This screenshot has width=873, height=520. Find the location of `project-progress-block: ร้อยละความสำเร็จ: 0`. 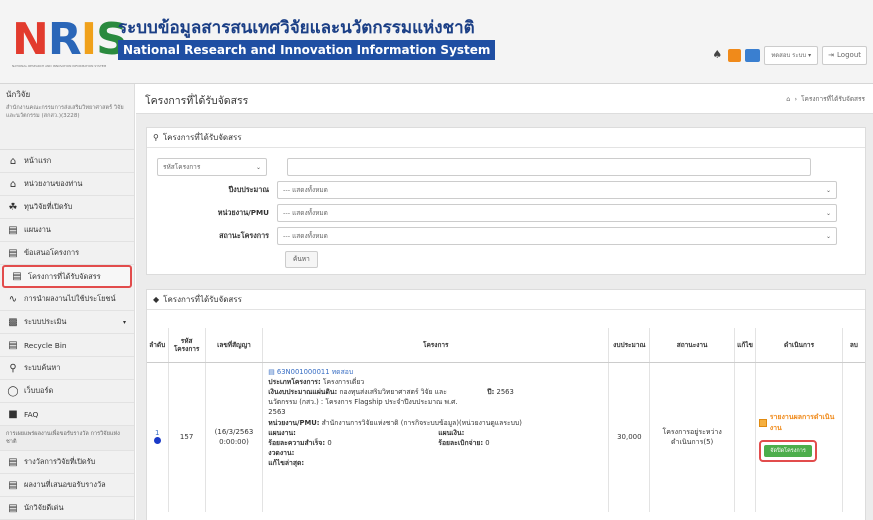

project-progress-block: ร้อยละความสำเร็จ: 0 is located at coordinates (353, 443).